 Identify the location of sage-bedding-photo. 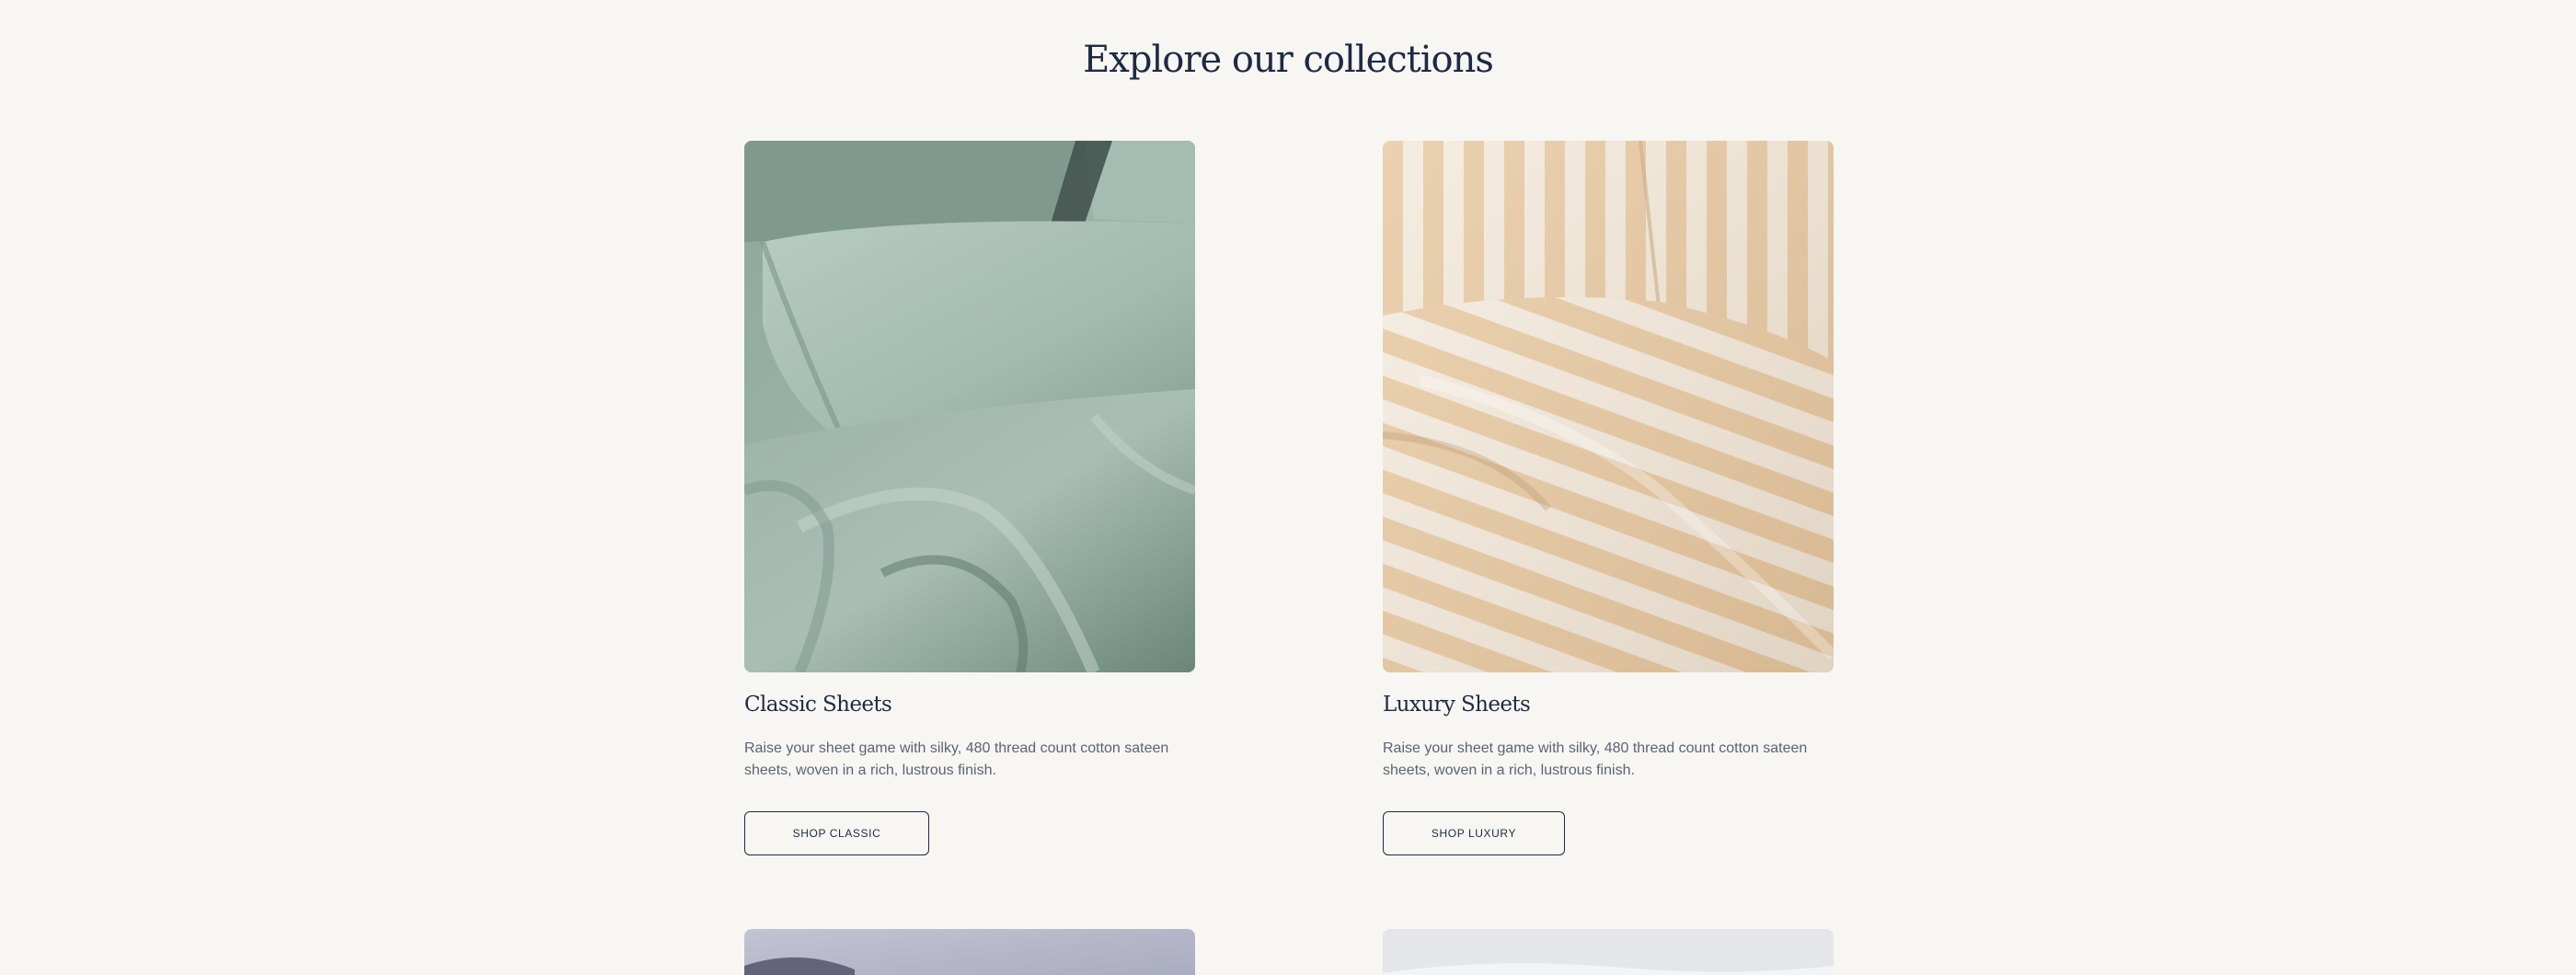
(970, 406).